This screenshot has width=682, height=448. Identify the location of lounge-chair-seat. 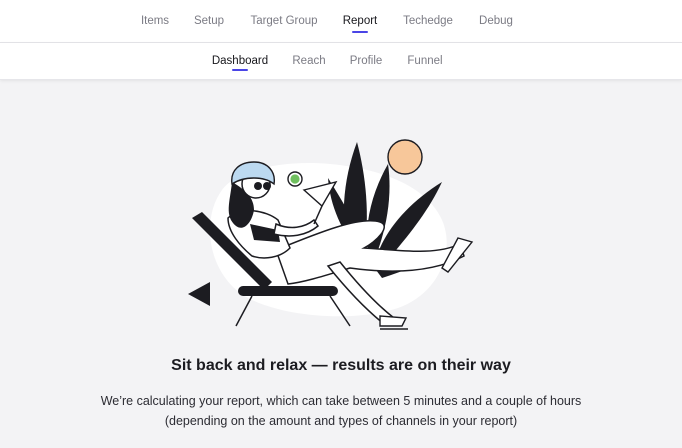
(288, 291).